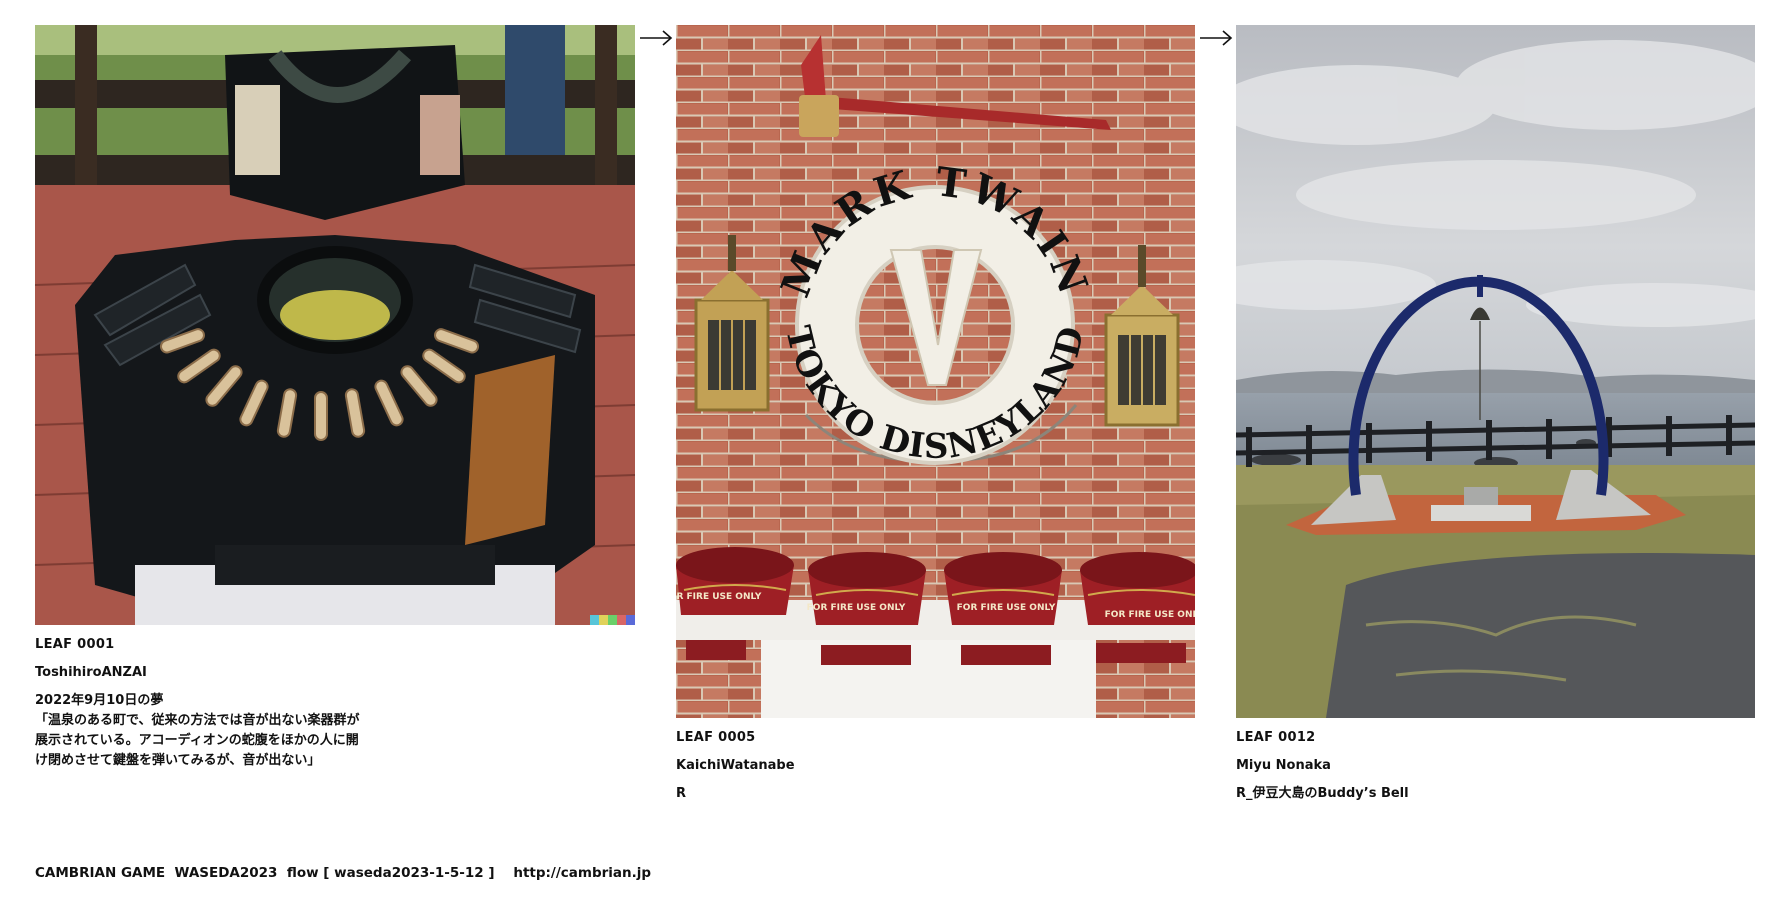 The width and height of the screenshot is (1790, 900). Describe the element at coordinates (1276, 737) in the screenshot. I see `leaf-code: LEAF 0012` at that location.